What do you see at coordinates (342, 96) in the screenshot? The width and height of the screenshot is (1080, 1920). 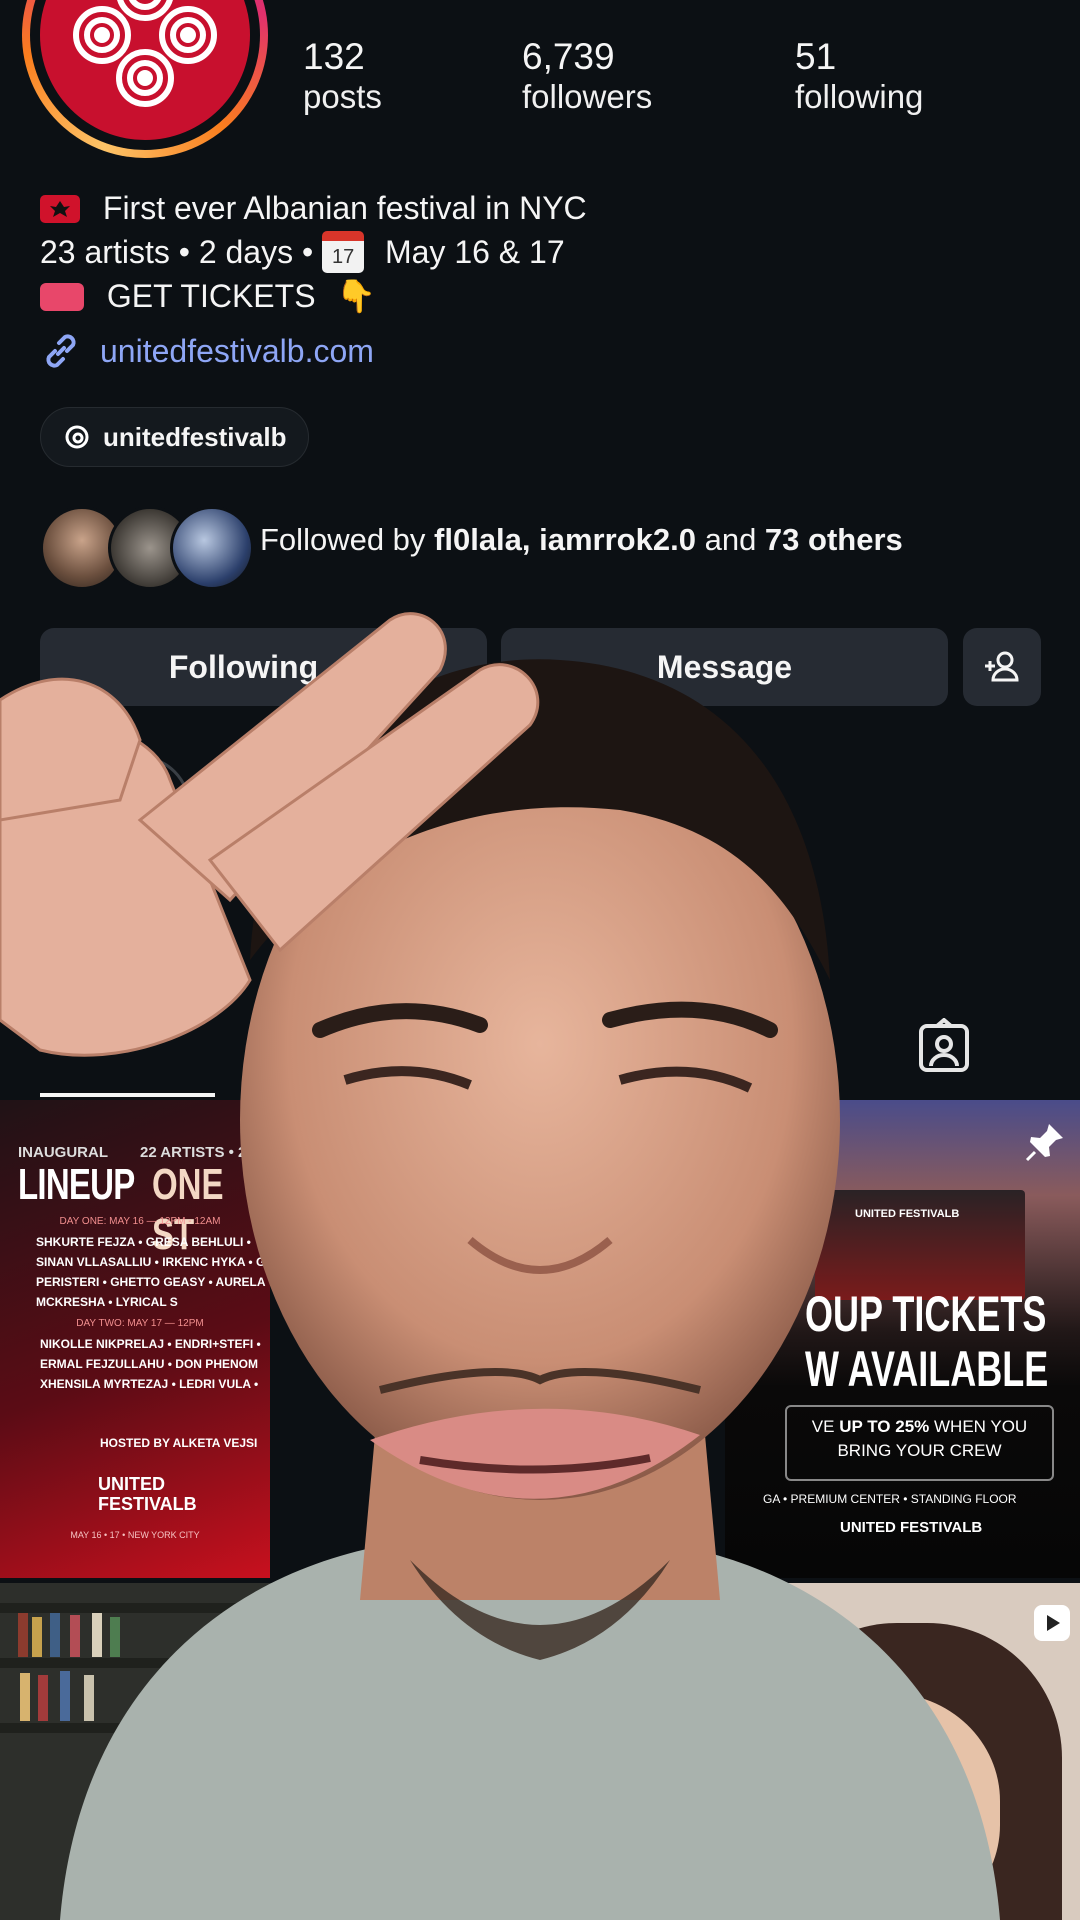 I see `posts-label: posts` at bounding box center [342, 96].